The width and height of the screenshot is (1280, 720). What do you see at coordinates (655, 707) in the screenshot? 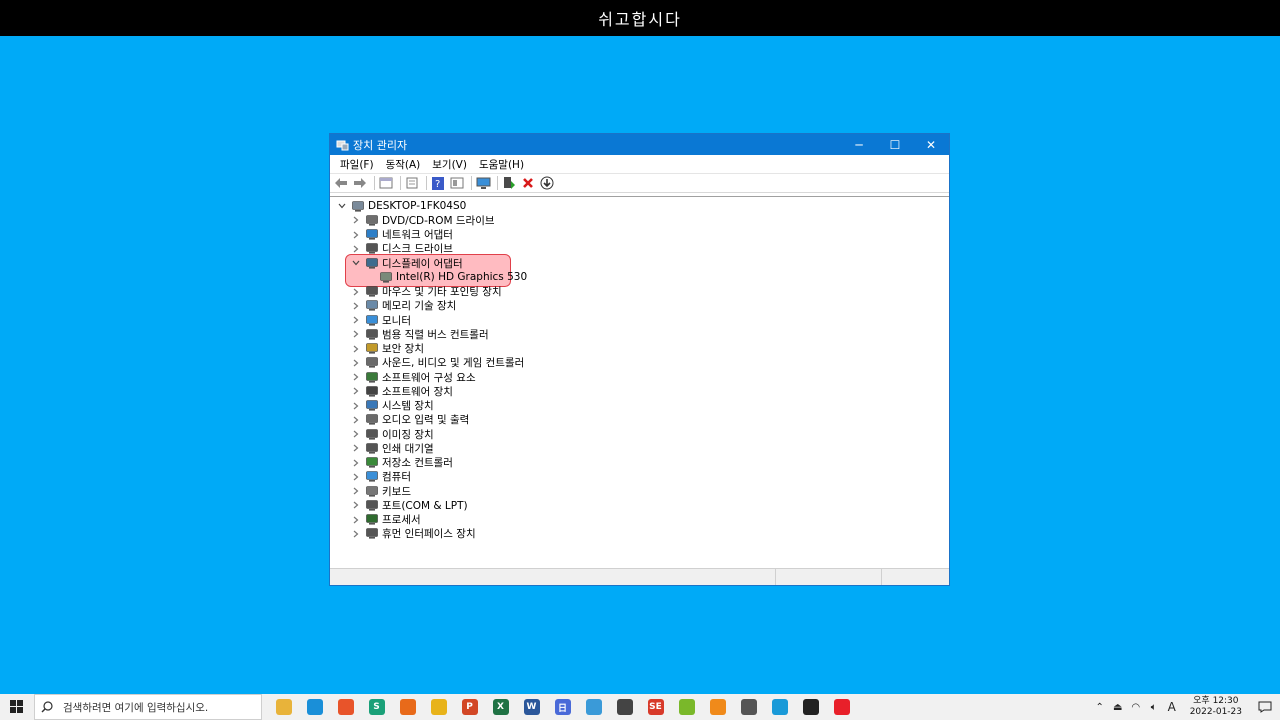
I see `taskbar-app: SE` at bounding box center [655, 707].